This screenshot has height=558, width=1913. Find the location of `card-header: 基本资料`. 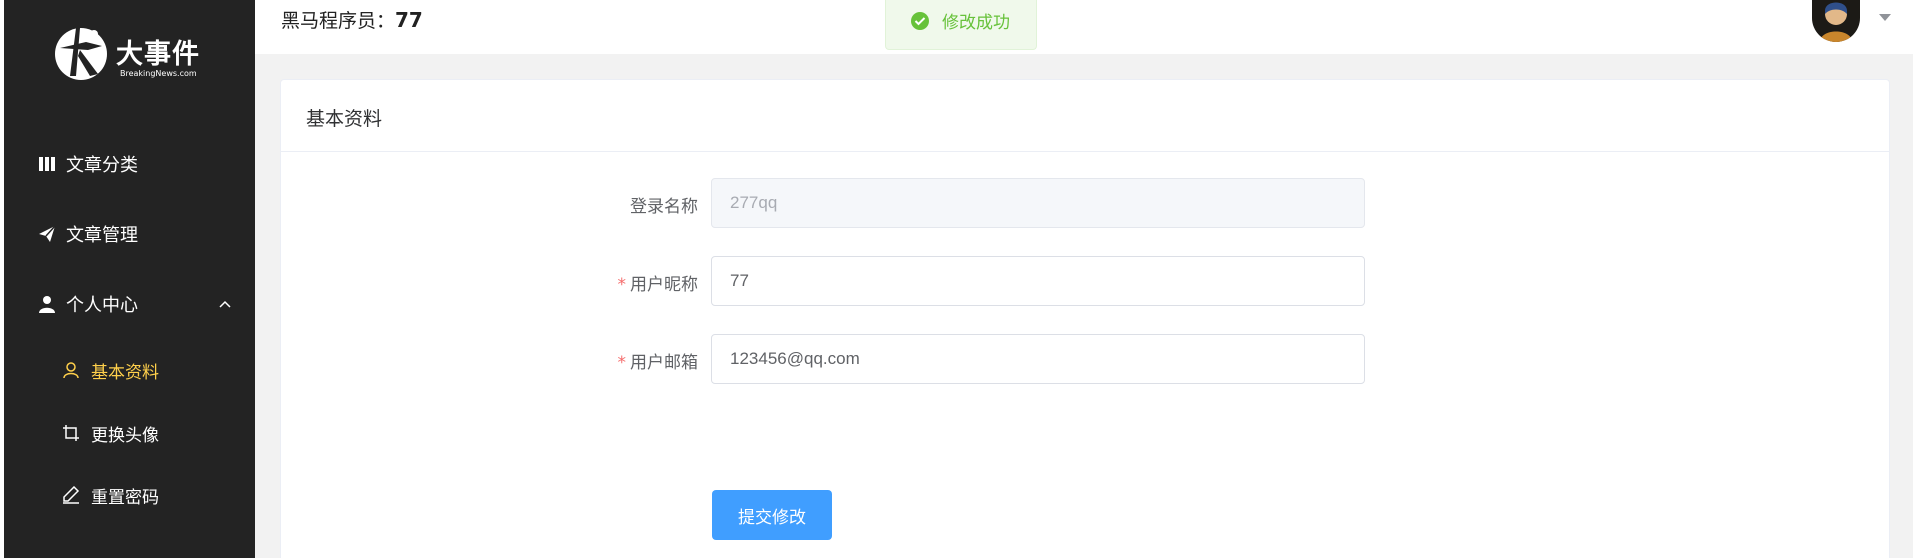

card-header: 基本资料 is located at coordinates (1085, 116).